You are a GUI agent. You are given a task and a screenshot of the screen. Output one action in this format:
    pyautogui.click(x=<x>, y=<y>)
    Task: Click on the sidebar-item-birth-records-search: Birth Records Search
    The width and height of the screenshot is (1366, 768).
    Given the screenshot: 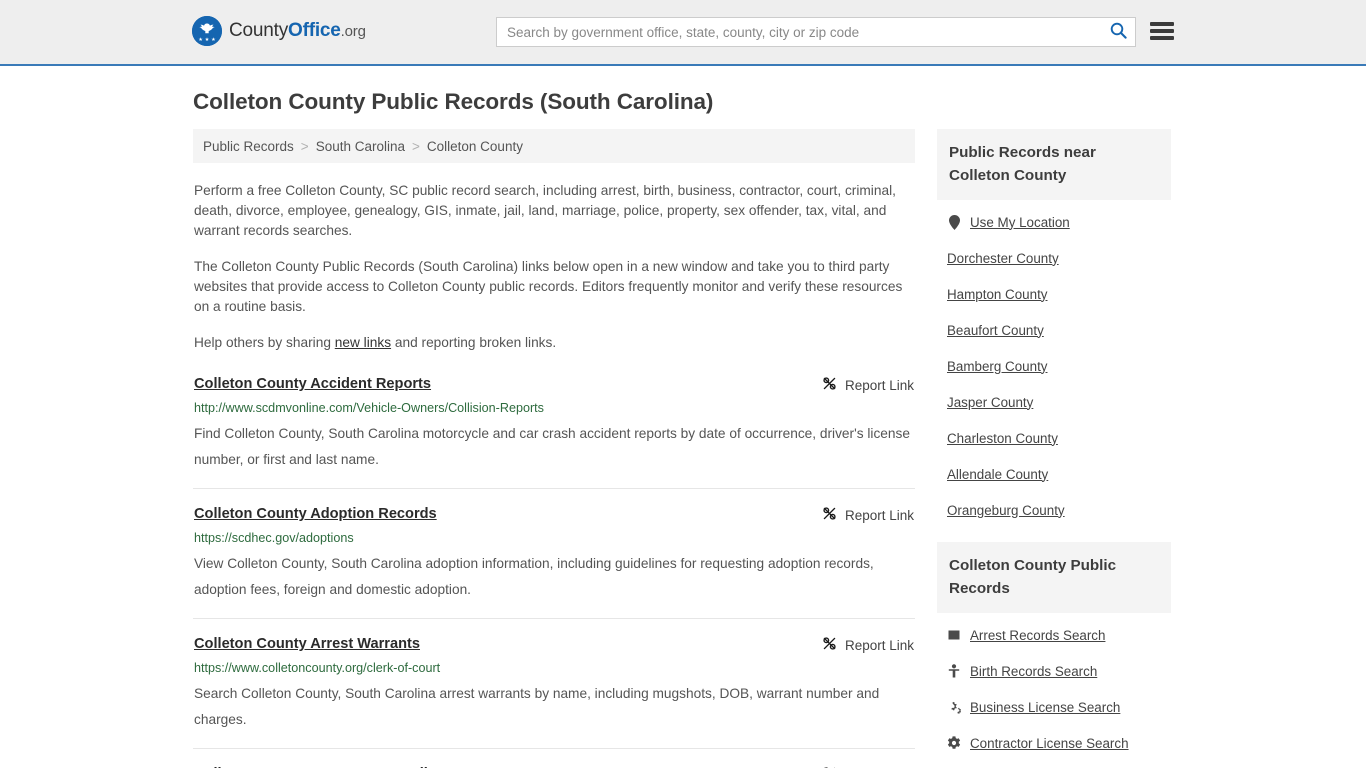 What is the action you would take?
    pyautogui.click(x=1059, y=671)
    